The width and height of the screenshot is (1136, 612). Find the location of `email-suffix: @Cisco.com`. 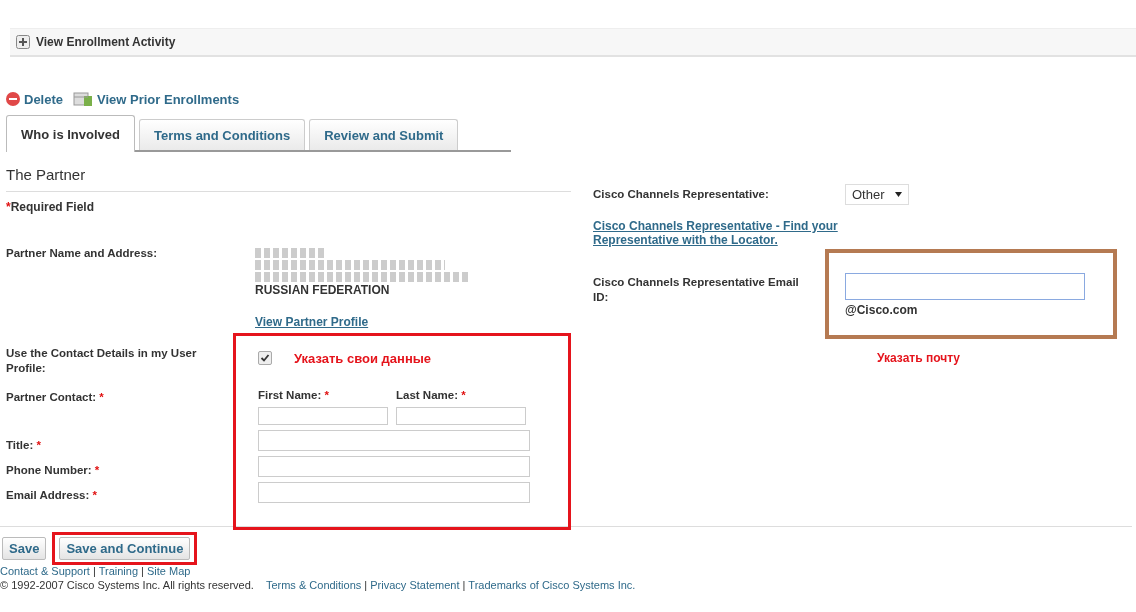

email-suffix: @Cisco.com is located at coordinates (882, 310).